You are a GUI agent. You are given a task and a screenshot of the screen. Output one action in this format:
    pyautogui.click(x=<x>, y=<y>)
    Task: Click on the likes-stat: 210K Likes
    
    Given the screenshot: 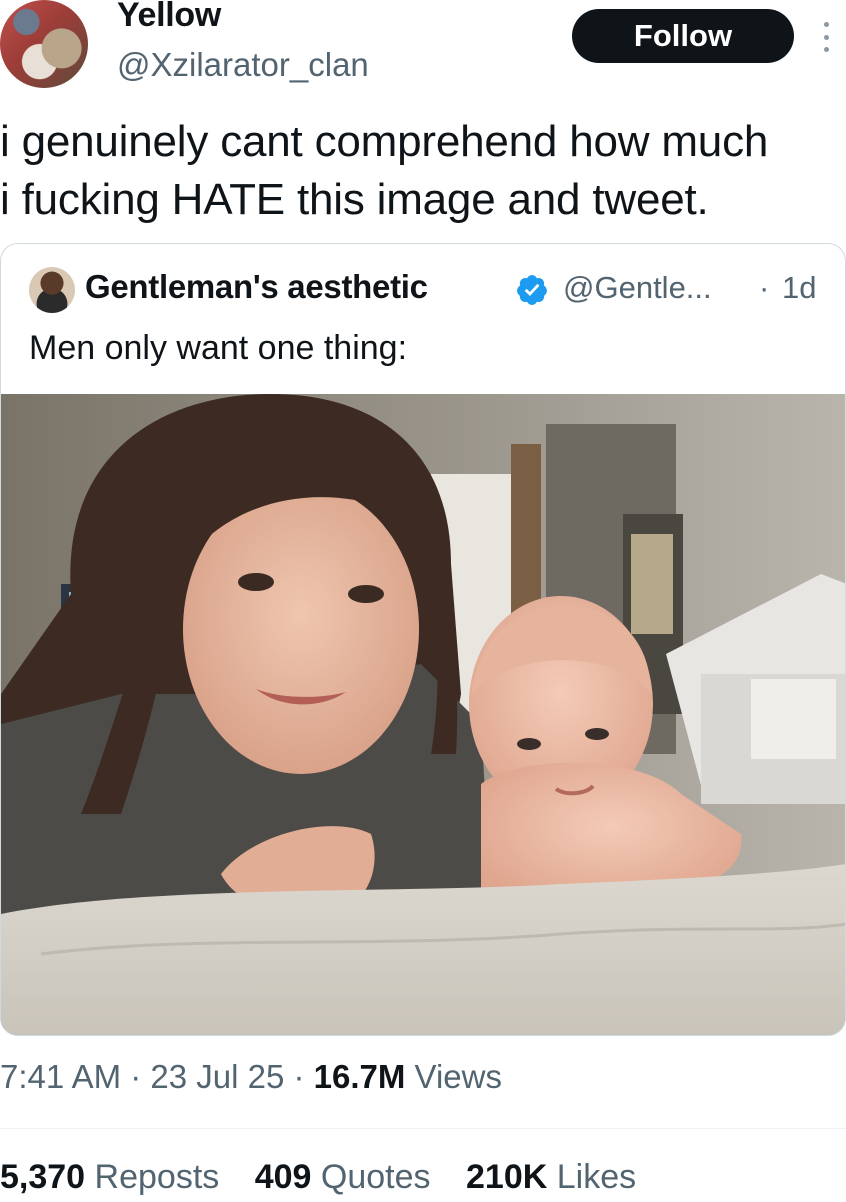 What is the action you would take?
    pyautogui.click(x=551, y=1177)
    